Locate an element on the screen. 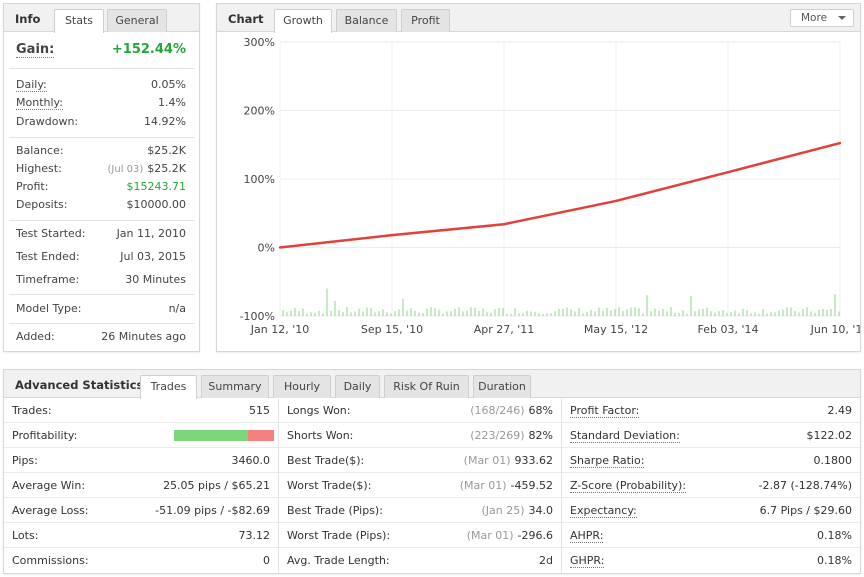  best-trade-pips-label: Best Trade (Pips): is located at coordinates (335, 510).